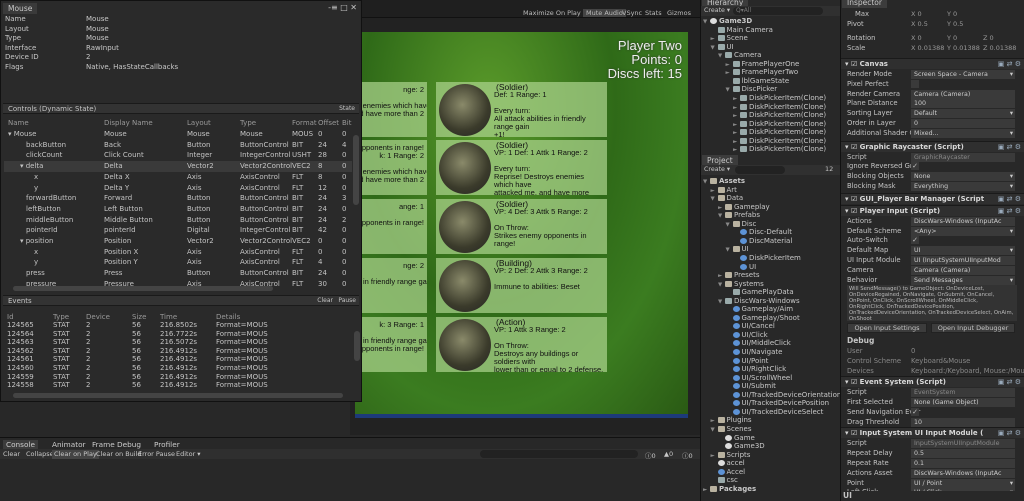 The image size is (1024, 501). Describe the element at coordinates (963, 260) in the screenshot. I see `object-field: UI (InputSystemUIInputMod` at that location.